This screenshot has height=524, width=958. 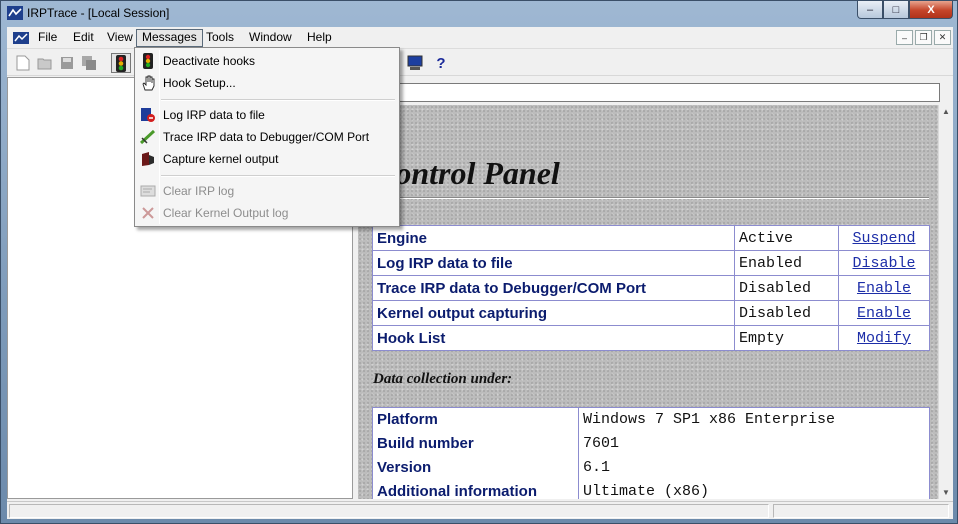 I want to click on status-label: Kernel output capturing, so click(x=553, y=313).